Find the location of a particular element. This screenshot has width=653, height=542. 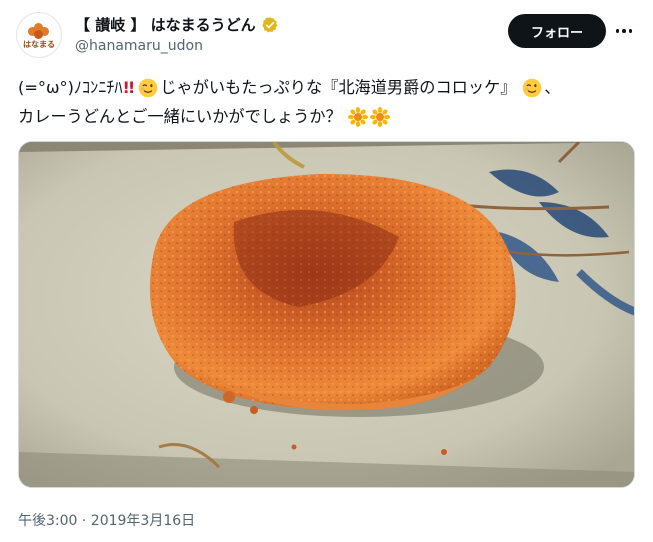

tweet-line-1-text: じゃがいもたっぷりな『北海道男爵のコロッケ』 is located at coordinates (338, 87).